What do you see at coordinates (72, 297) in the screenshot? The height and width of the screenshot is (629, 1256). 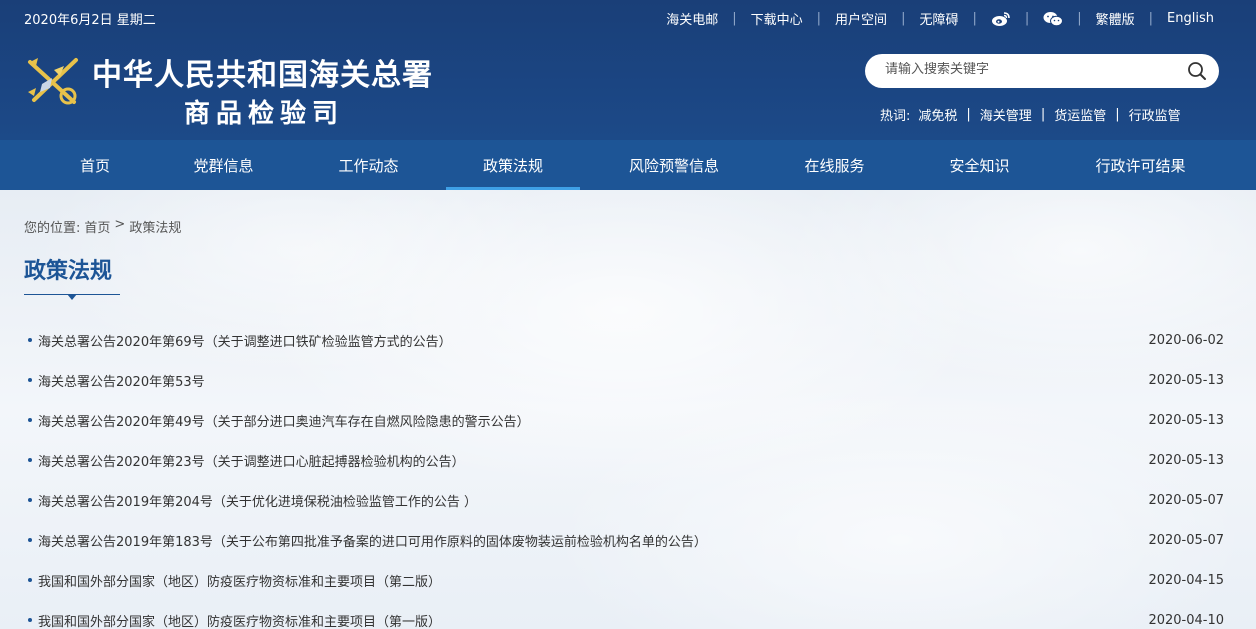 I see `title-underline-arrow-icon` at bounding box center [72, 297].